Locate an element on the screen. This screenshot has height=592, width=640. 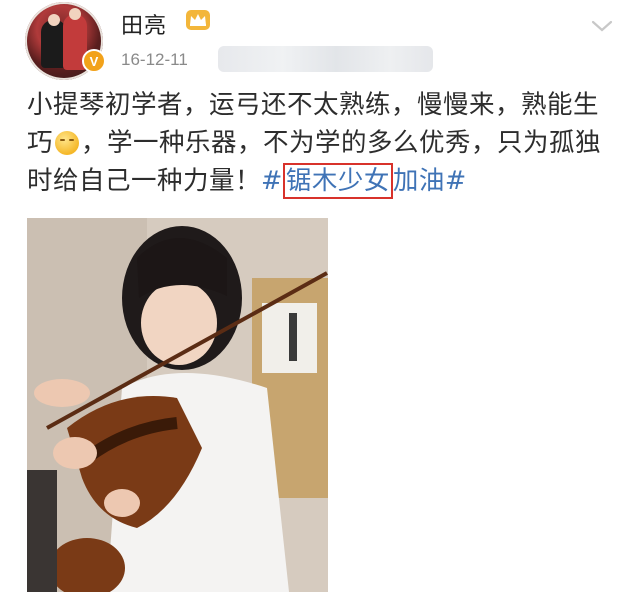
crown-icon is located at coordinates (198, 20).